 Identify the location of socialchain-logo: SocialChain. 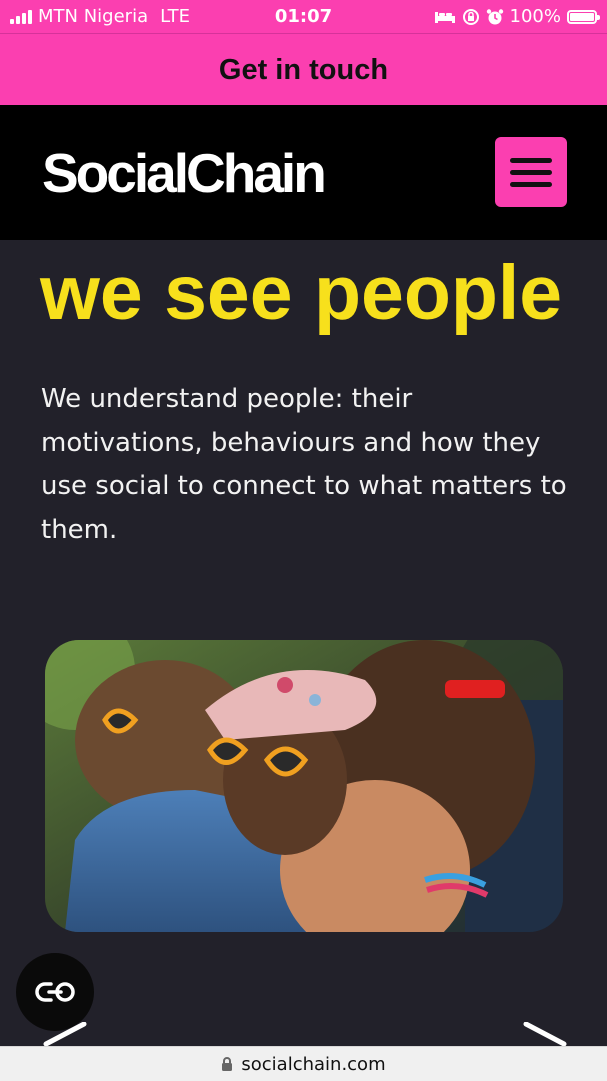
(184, 173).